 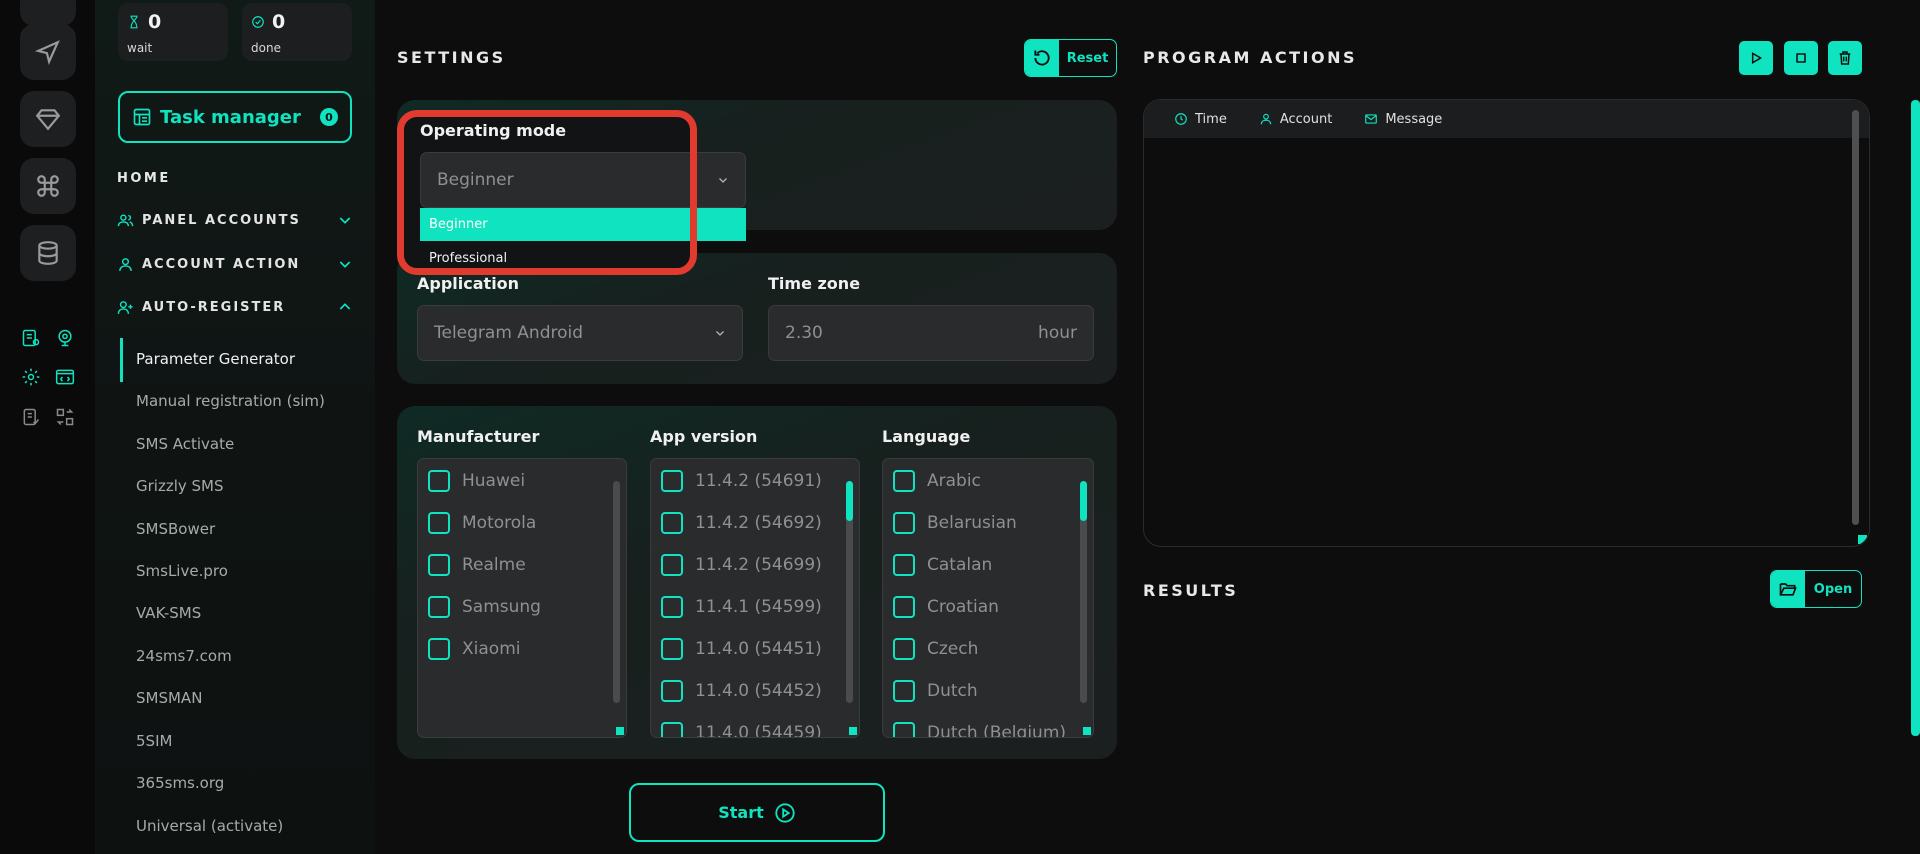 I want to click on account-column-header: Account, so click(x=1295, y=119).